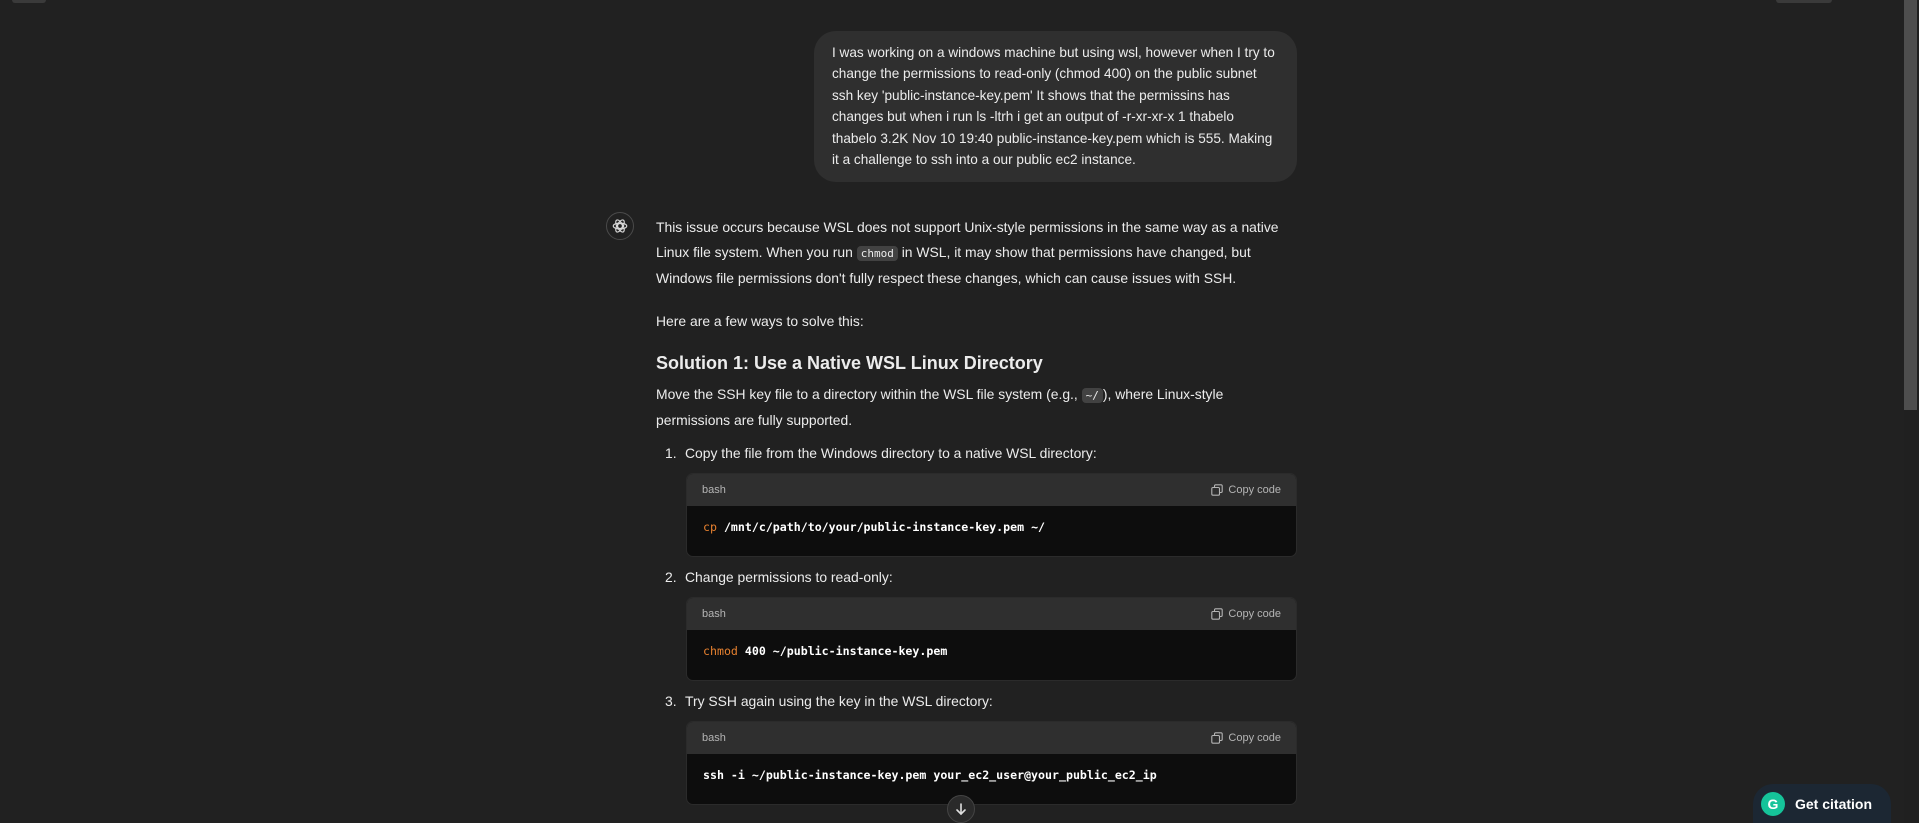 This screenshot has height=823, width=1919. Describe the element at coordinates (779, 577) in the screenshot. I see `list-item: 2. Change permissions to read-only:` at that location.